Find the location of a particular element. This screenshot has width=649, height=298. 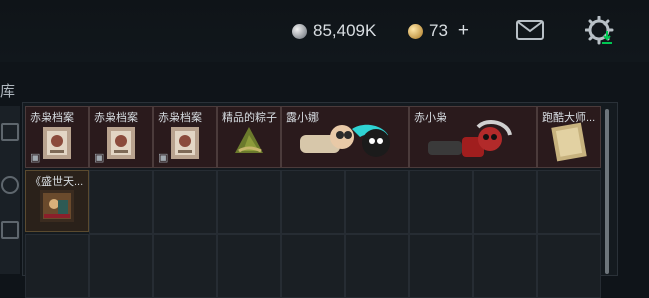

silver-coin-icon is located at coordinates (299, 31).